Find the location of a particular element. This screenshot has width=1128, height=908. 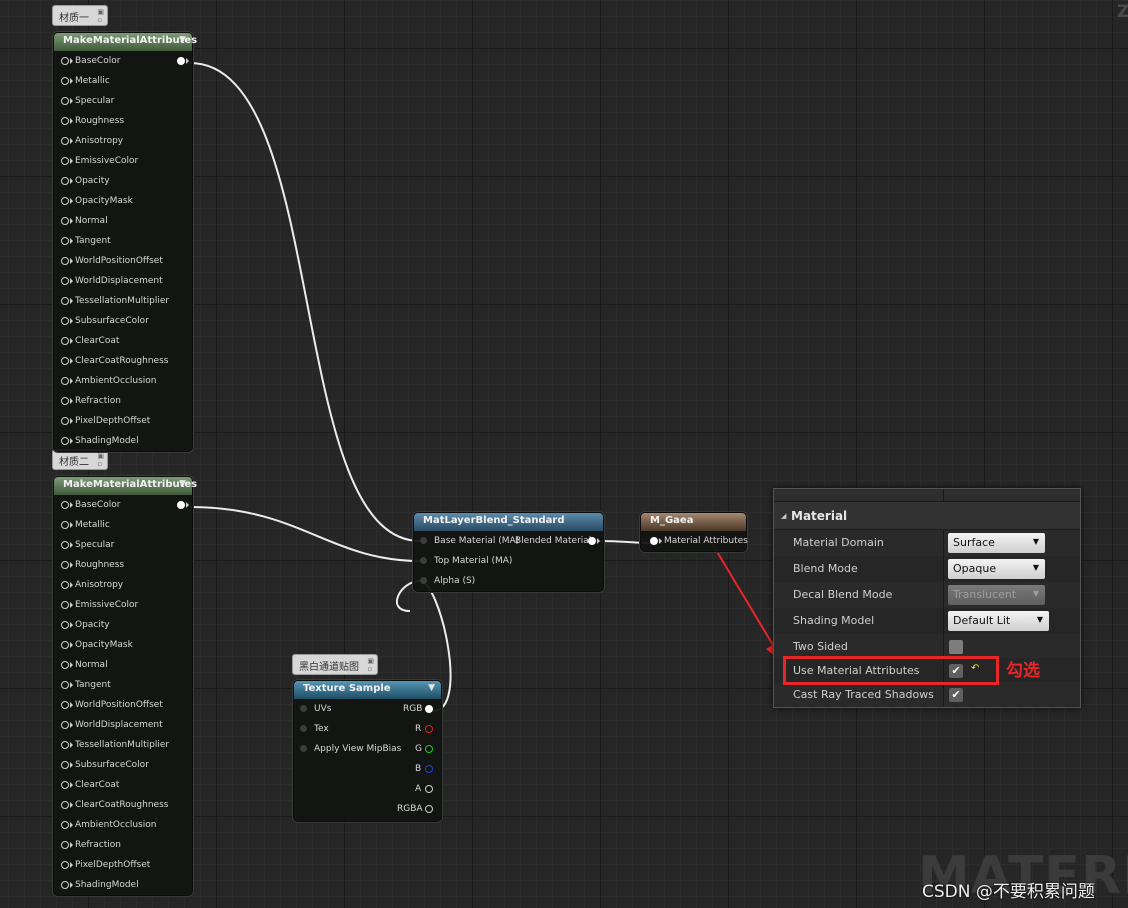

expand-triangle-icon: ◢ is located at coordinates (783, 516).